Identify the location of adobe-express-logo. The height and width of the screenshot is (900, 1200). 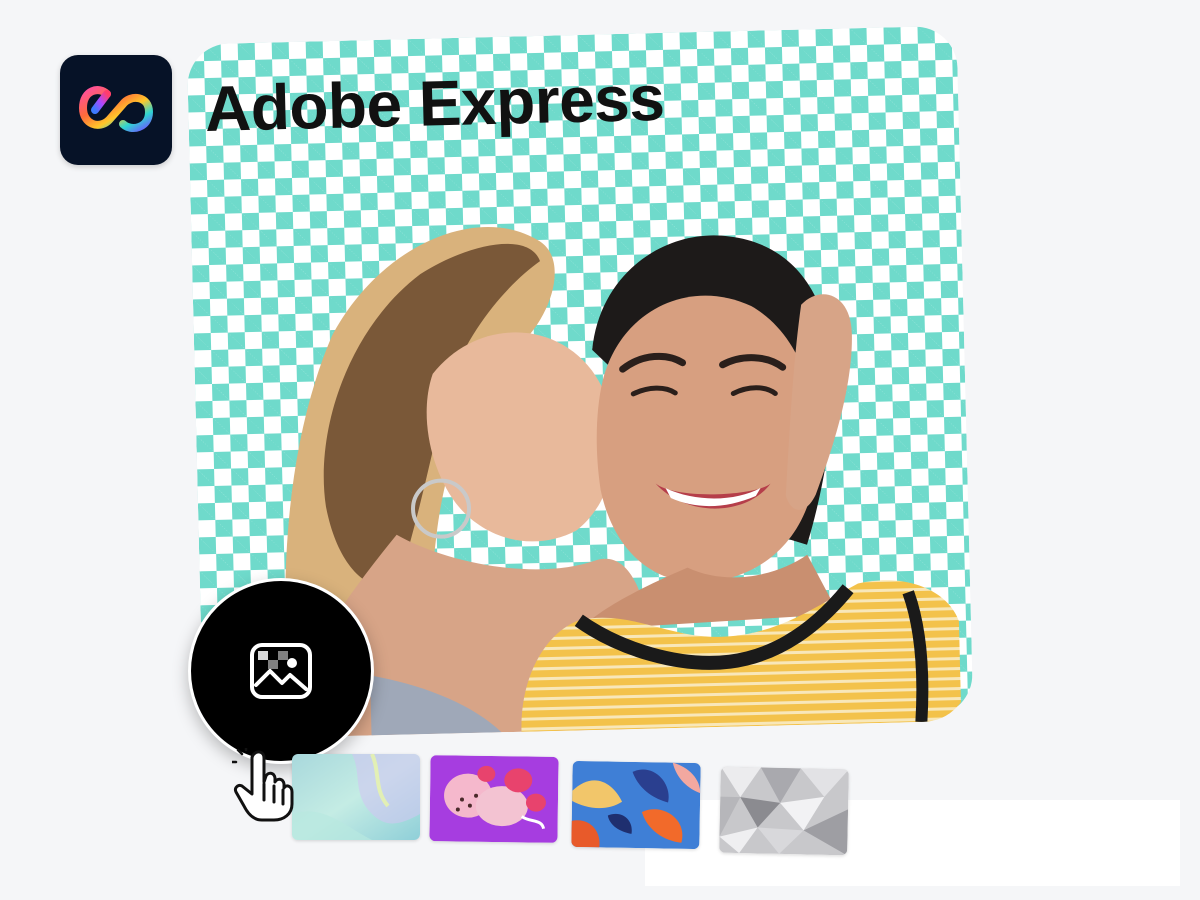
(116, 110).